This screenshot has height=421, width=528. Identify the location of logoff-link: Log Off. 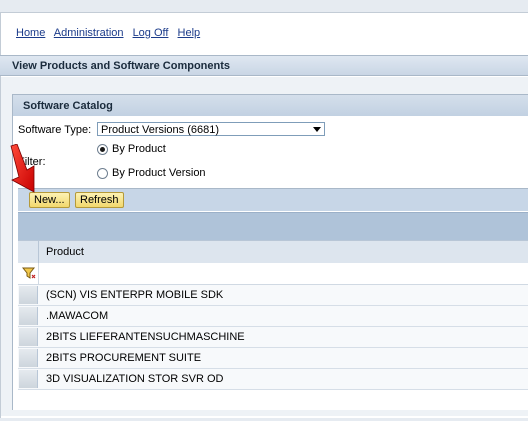
(151, 33).